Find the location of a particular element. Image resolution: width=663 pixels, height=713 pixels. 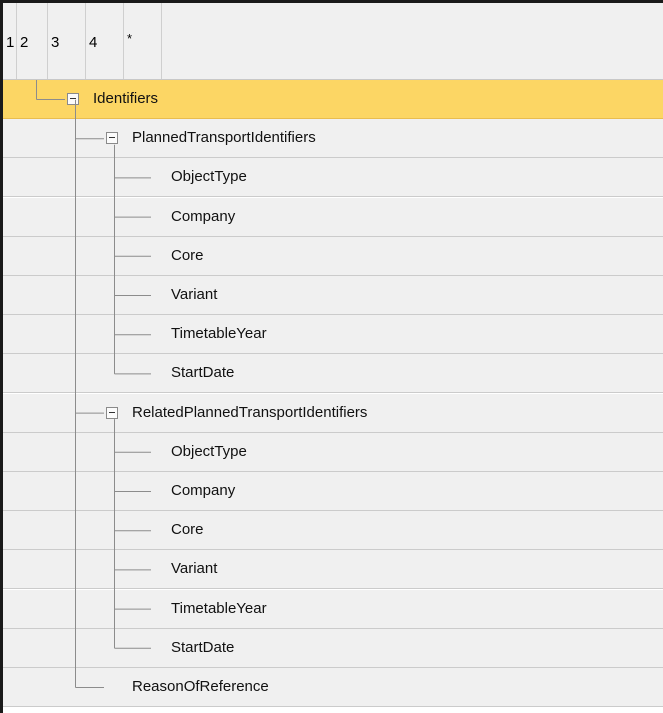

level-2-button: 2 is located at coordinates (32, 41).